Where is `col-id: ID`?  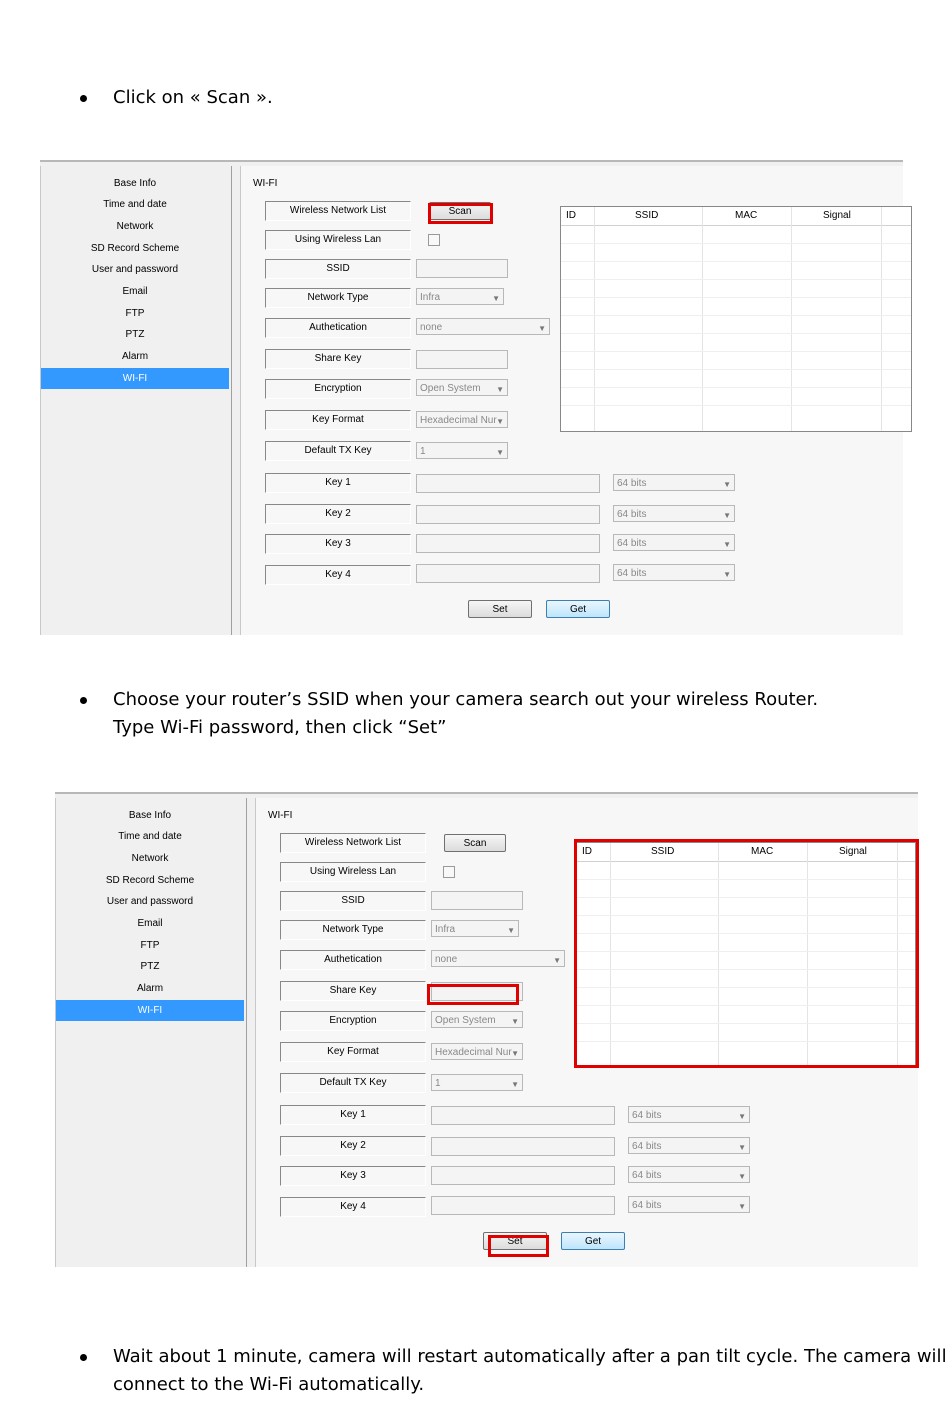 col-id: ID is located at coordinates (571, 215).